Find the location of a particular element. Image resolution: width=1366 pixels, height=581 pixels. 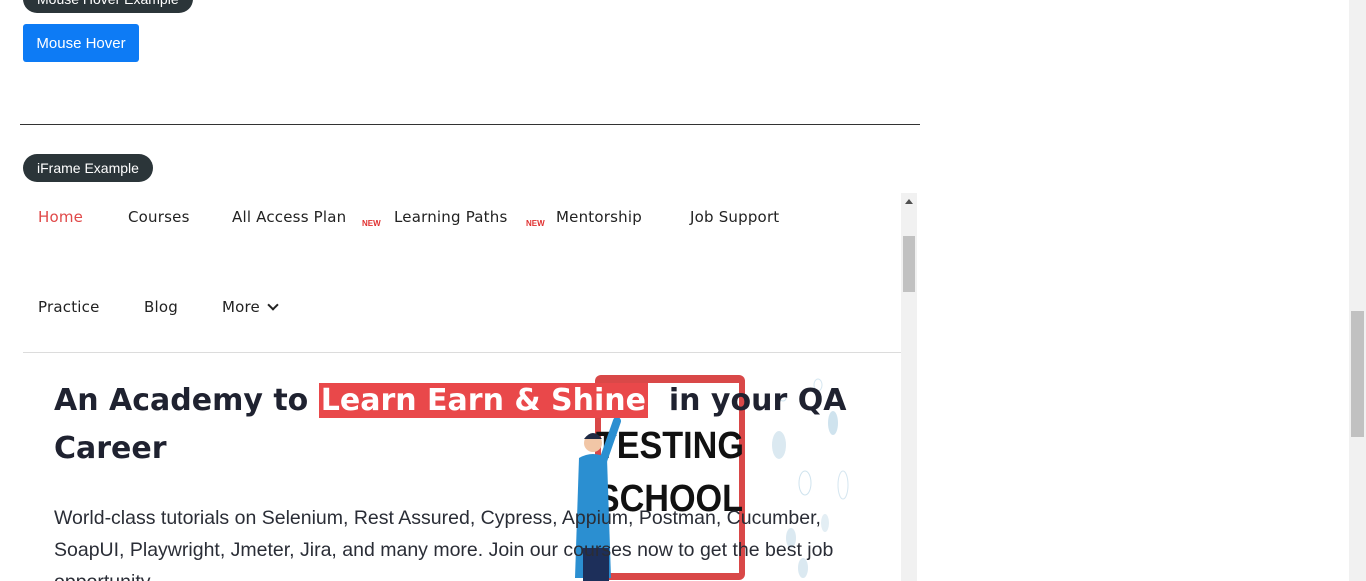

chevron-down-icon is located at coordinates (273, 305).